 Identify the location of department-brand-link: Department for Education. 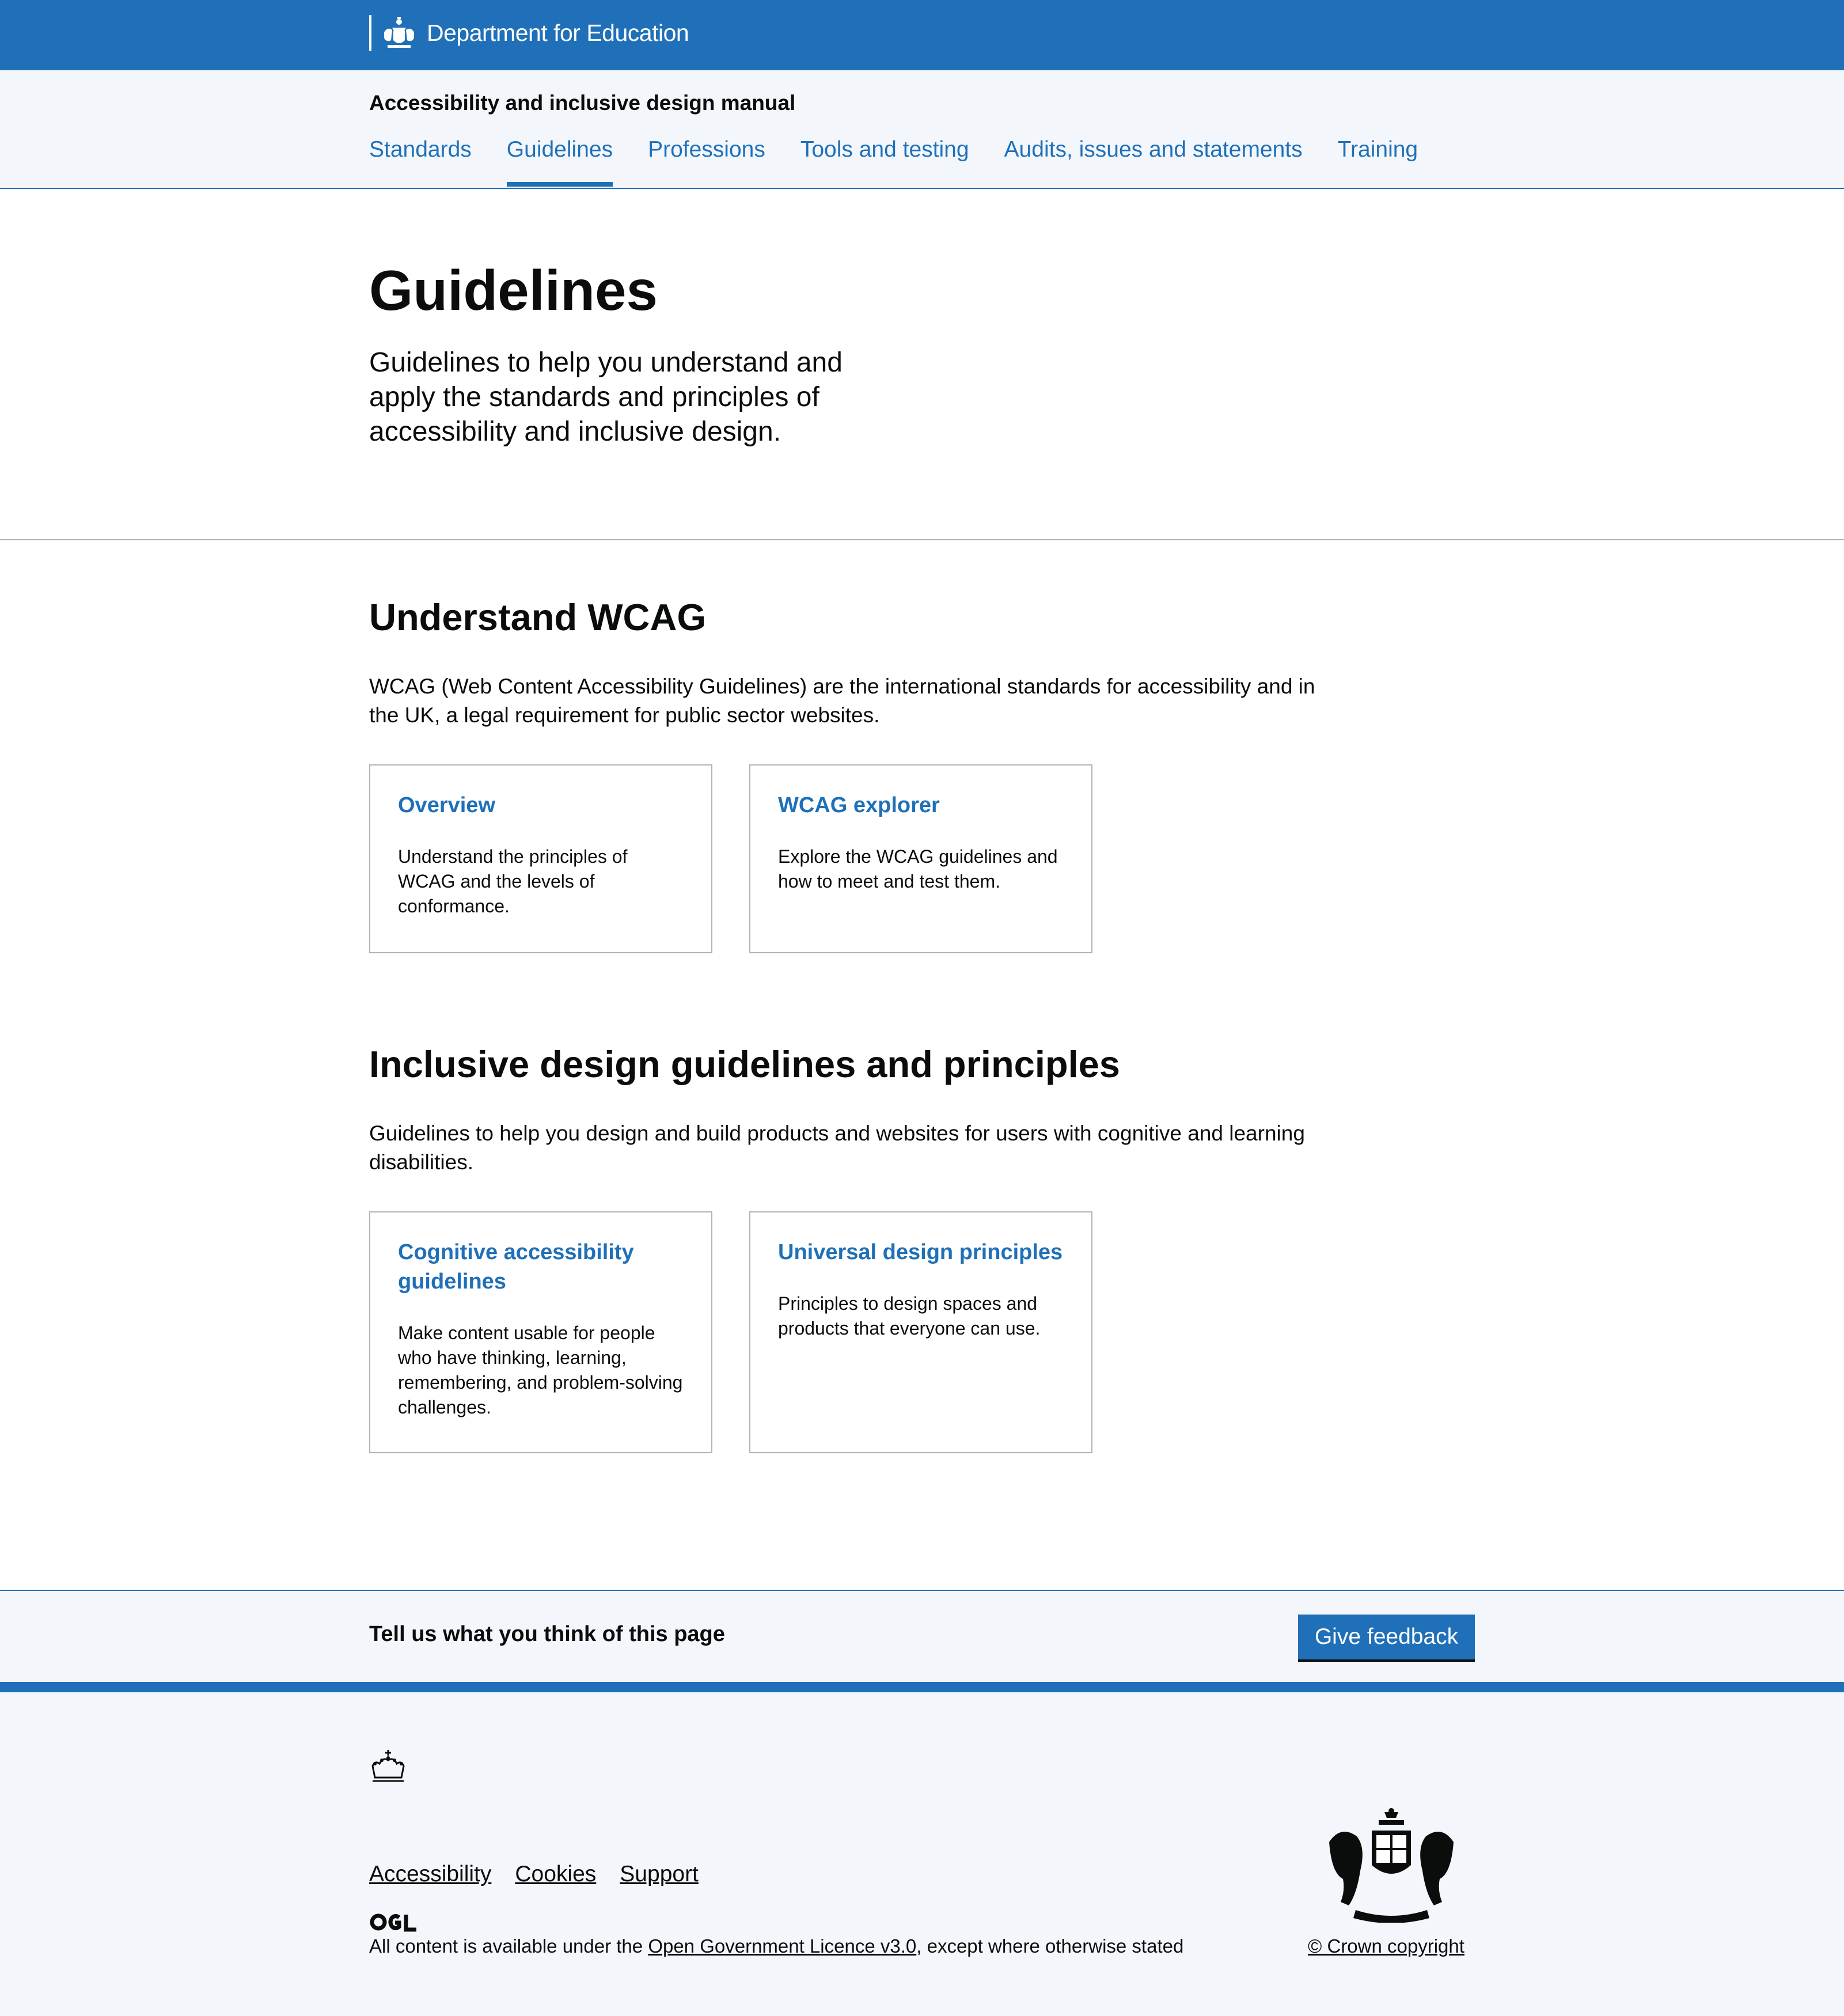
(529, 33).